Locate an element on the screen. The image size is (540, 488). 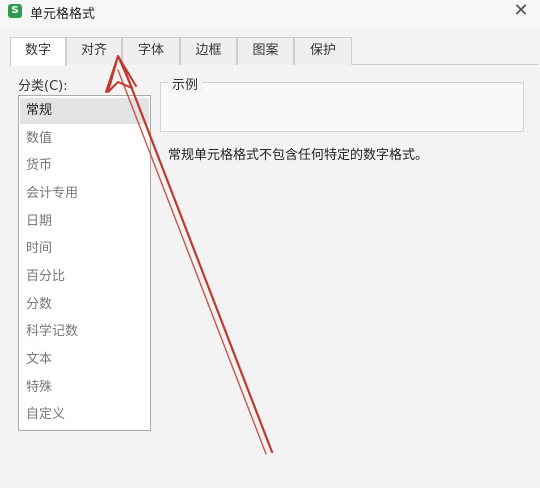
tab-font: 字体 is located at coordinates (151, 51).